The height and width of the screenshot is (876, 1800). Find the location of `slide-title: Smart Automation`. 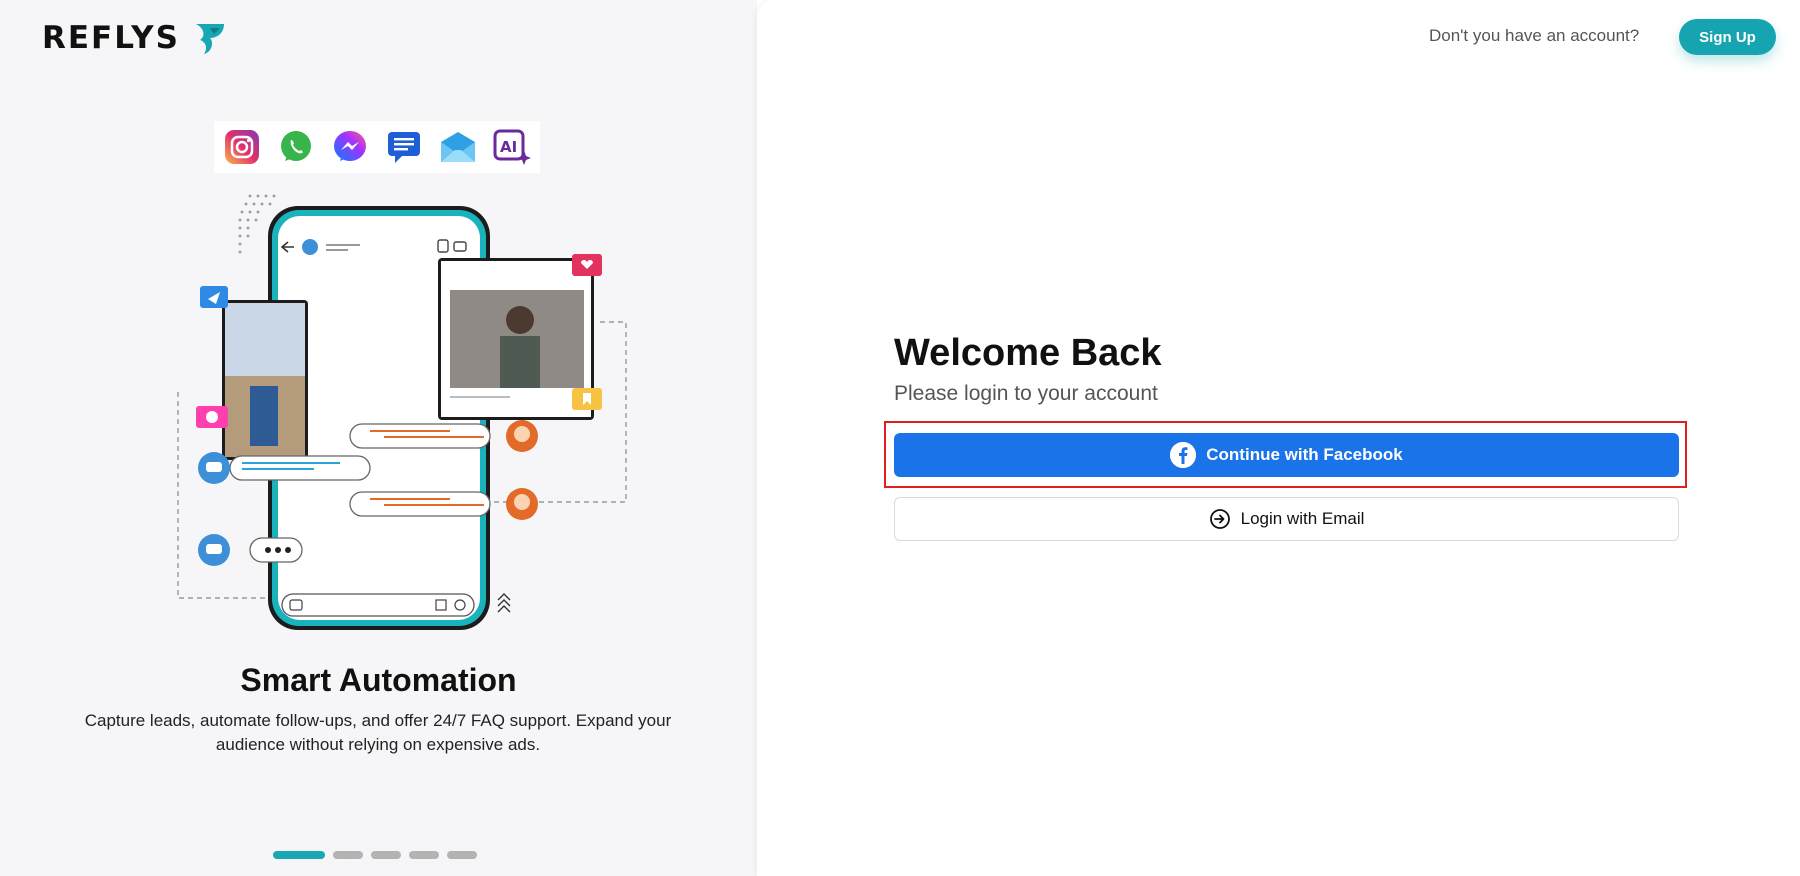

slide-title: Smart Automation is located at coordinates (378, 680).